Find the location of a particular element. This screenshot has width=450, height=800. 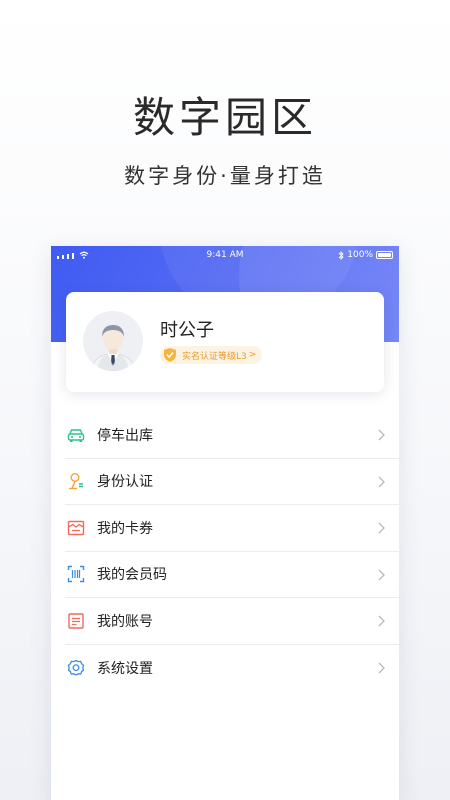

shield-check-icon is located at coordinates (170, 355).